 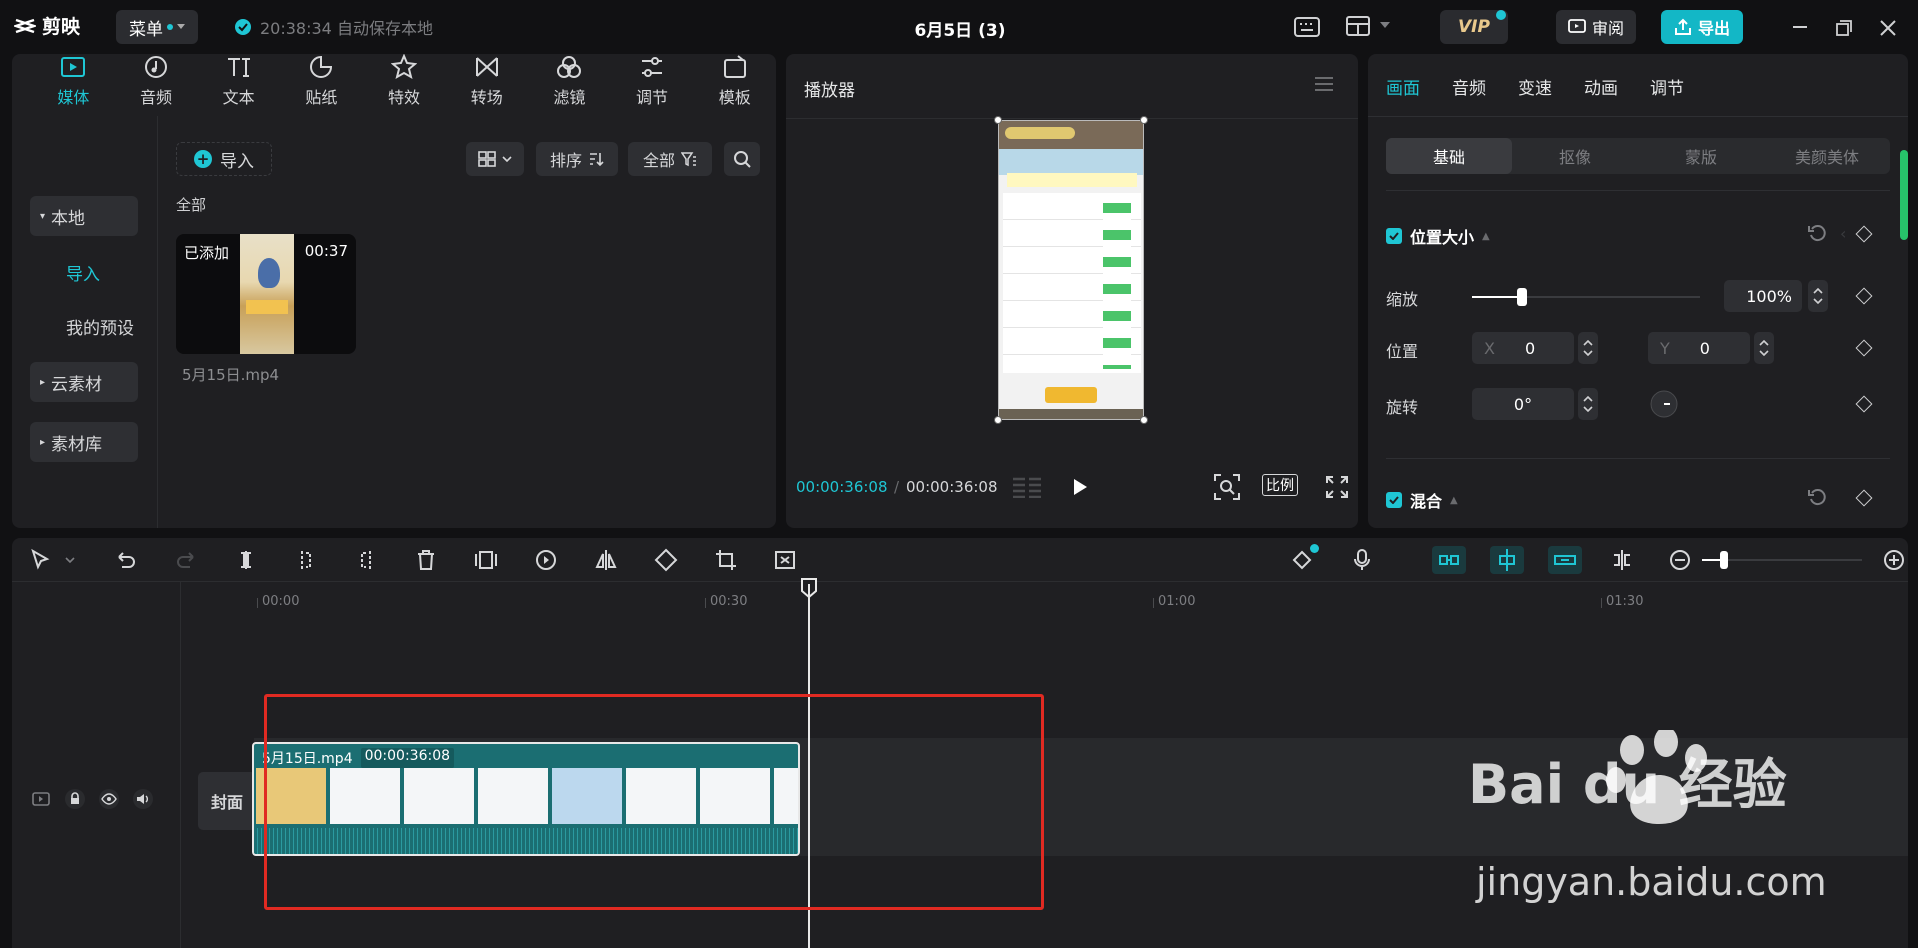 What do you see at coordinates (1818, 296) in the screenshot?
I see `scale-stepper` at bounding box center [1818, 296].